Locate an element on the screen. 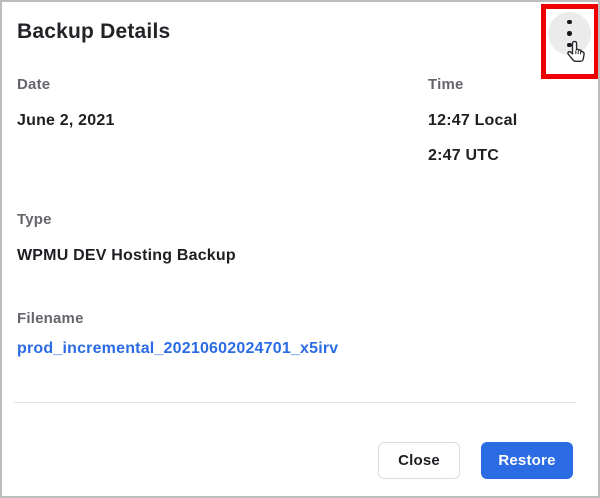 Image resolution: width=600 pixels, height=498 pixels. annotation-highlight-box is located at coordinates (569, 41).